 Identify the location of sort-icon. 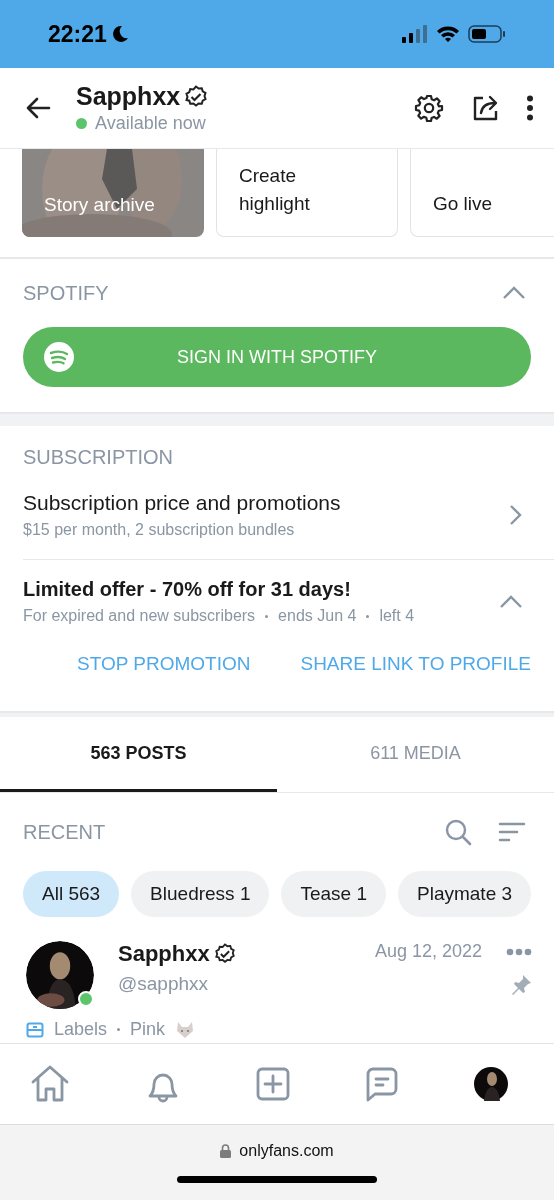
(512, 832).